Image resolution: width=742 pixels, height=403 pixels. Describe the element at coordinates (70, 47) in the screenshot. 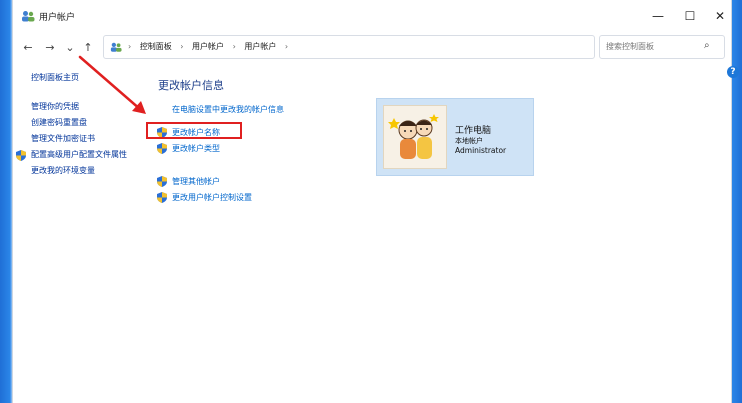

I see `recent-locations-button: ⌄` at that location.